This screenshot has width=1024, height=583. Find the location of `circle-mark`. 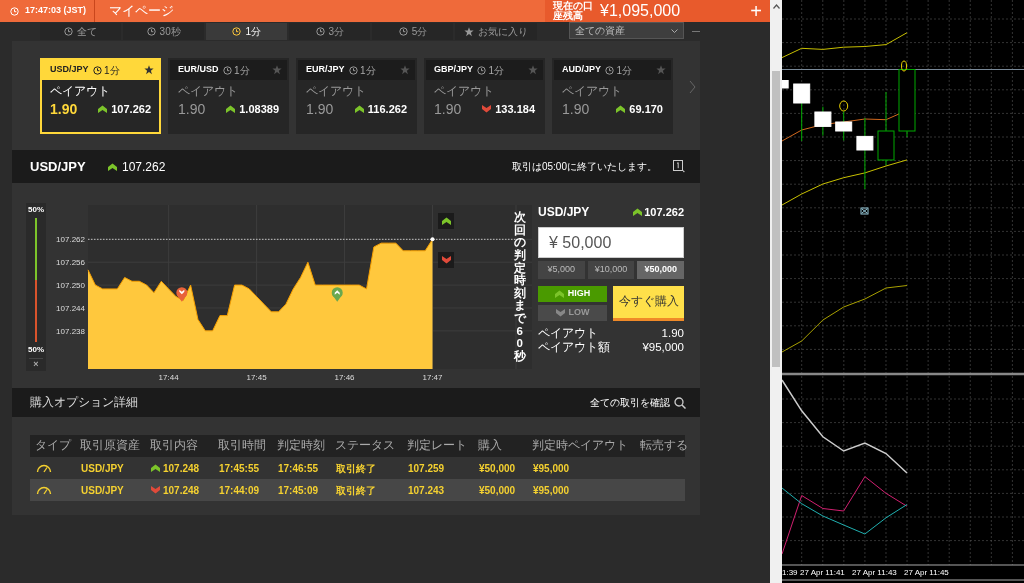

circle-mark is located at coordinates (844, 106).